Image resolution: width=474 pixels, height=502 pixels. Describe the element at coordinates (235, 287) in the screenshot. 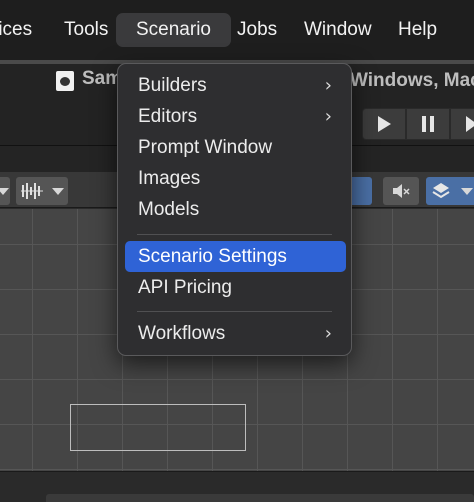

I see `menu-item-api-pricing: API Pricing` at that location.